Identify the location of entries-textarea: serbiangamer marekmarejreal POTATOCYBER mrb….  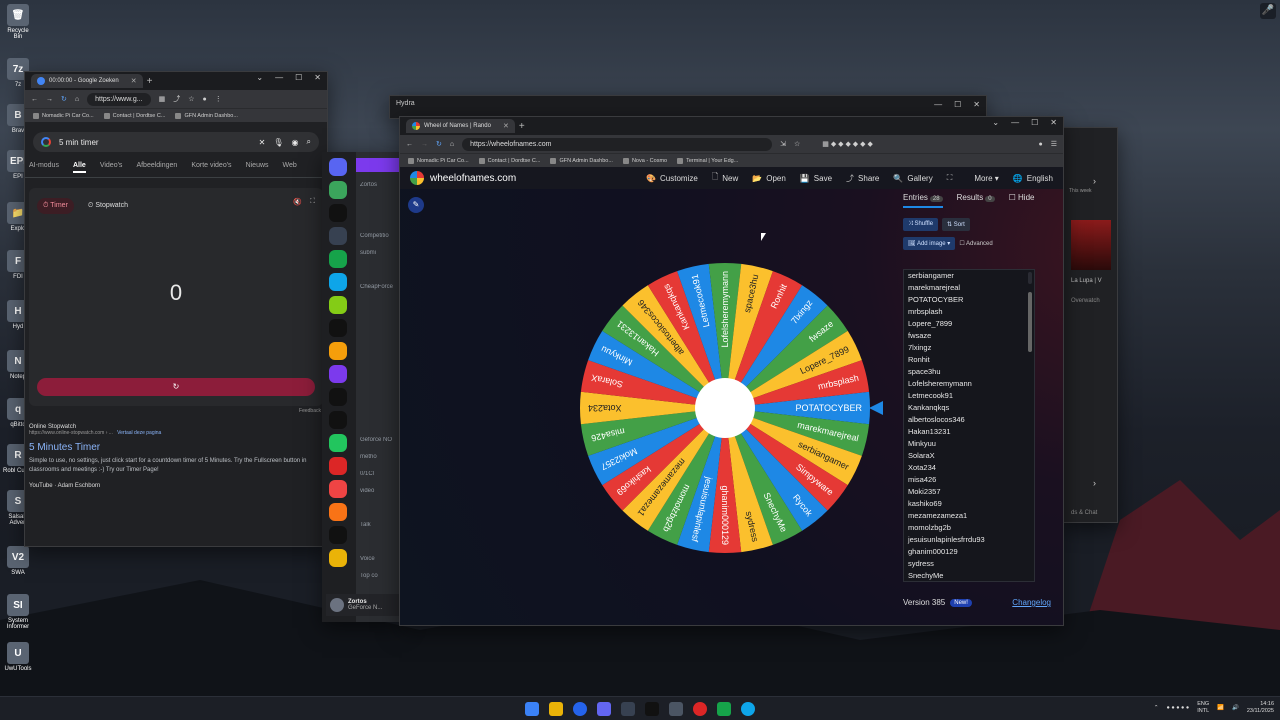
(969, 425).